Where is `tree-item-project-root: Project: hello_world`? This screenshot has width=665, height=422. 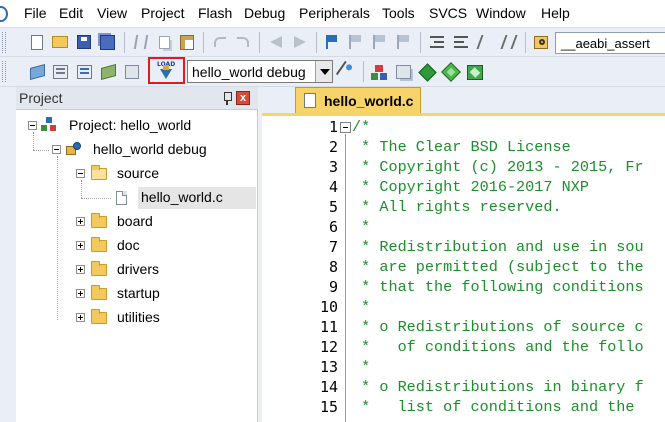 tree-item-project-root: Project: hello_world is located at coordinates (136, 126).